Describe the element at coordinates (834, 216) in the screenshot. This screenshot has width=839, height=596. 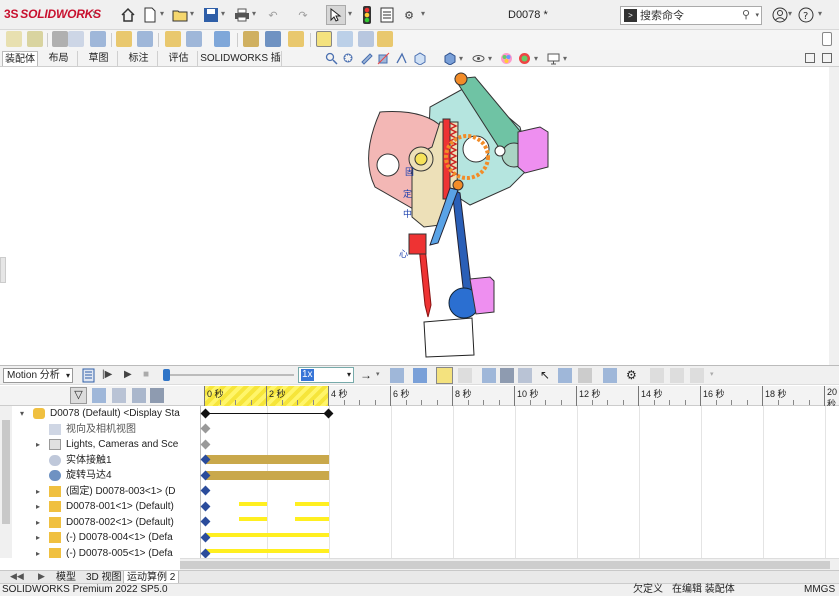
I see `task-pane-strip` at that location.